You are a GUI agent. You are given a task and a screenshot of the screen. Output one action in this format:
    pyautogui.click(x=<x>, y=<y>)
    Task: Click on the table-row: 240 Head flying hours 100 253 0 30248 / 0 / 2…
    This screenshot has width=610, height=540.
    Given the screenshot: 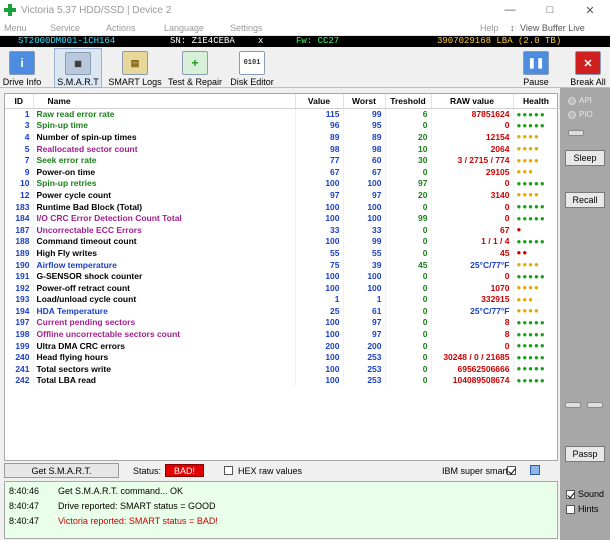 What is the action you would take?
    pyautogui.click(x=282, y=357)
    